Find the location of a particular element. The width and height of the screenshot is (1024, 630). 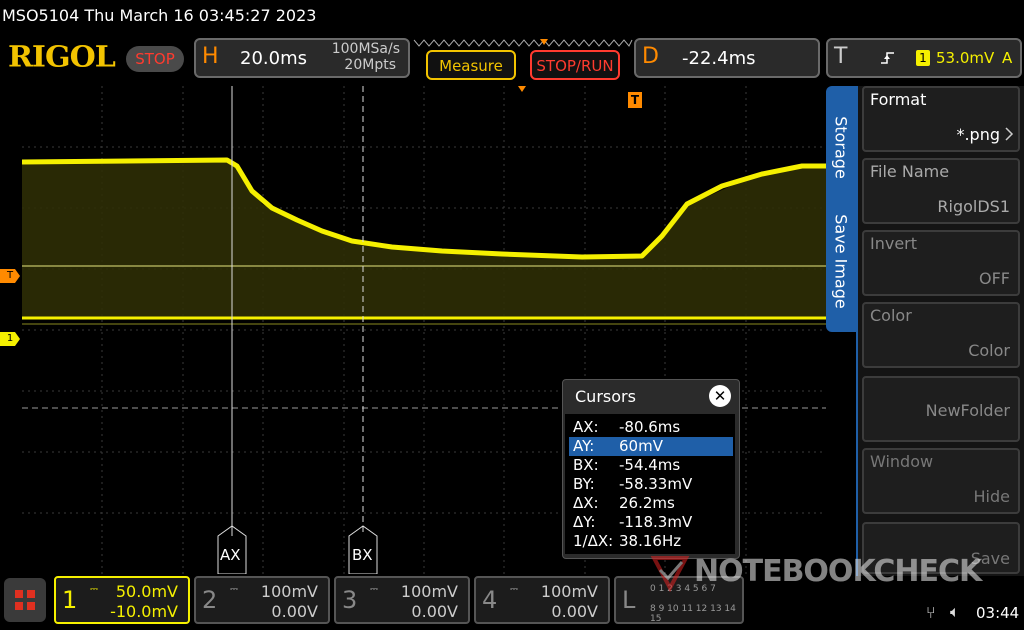

menu-window: Window Hide is located at coordinates (941, 481).